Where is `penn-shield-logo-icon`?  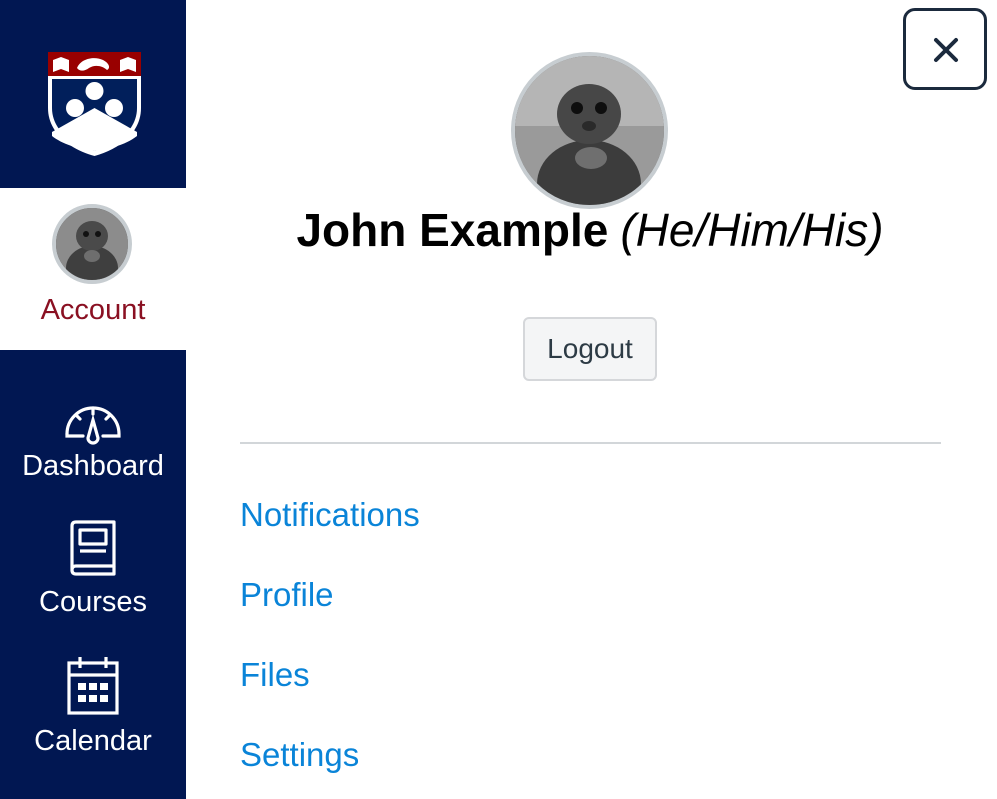
penn-shield-logo-icon is located at coordinates (94, 104).